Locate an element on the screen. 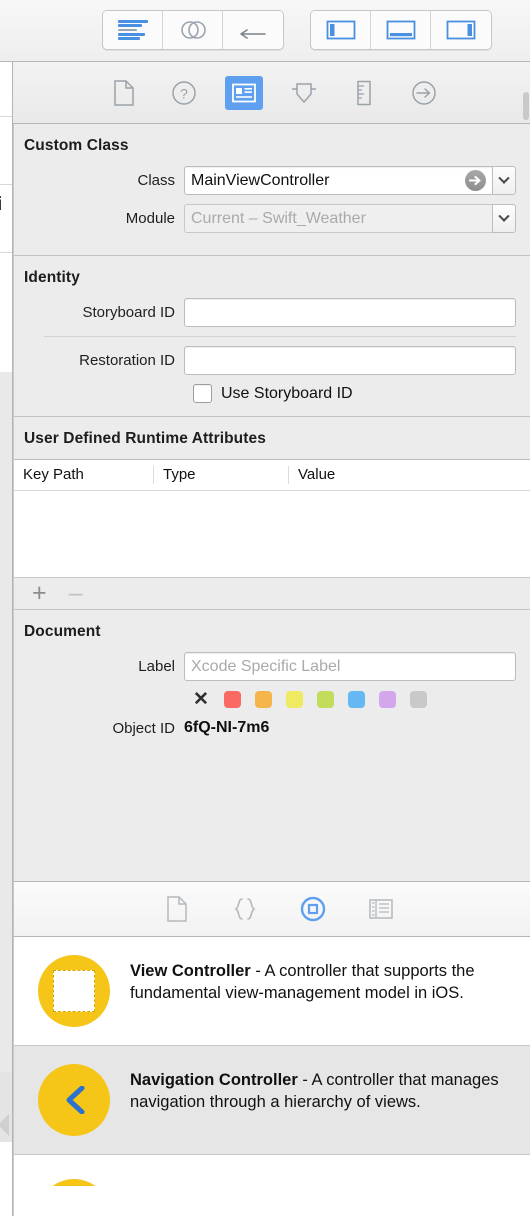  sliver-glyph: i is located at coordinates (1, 205).